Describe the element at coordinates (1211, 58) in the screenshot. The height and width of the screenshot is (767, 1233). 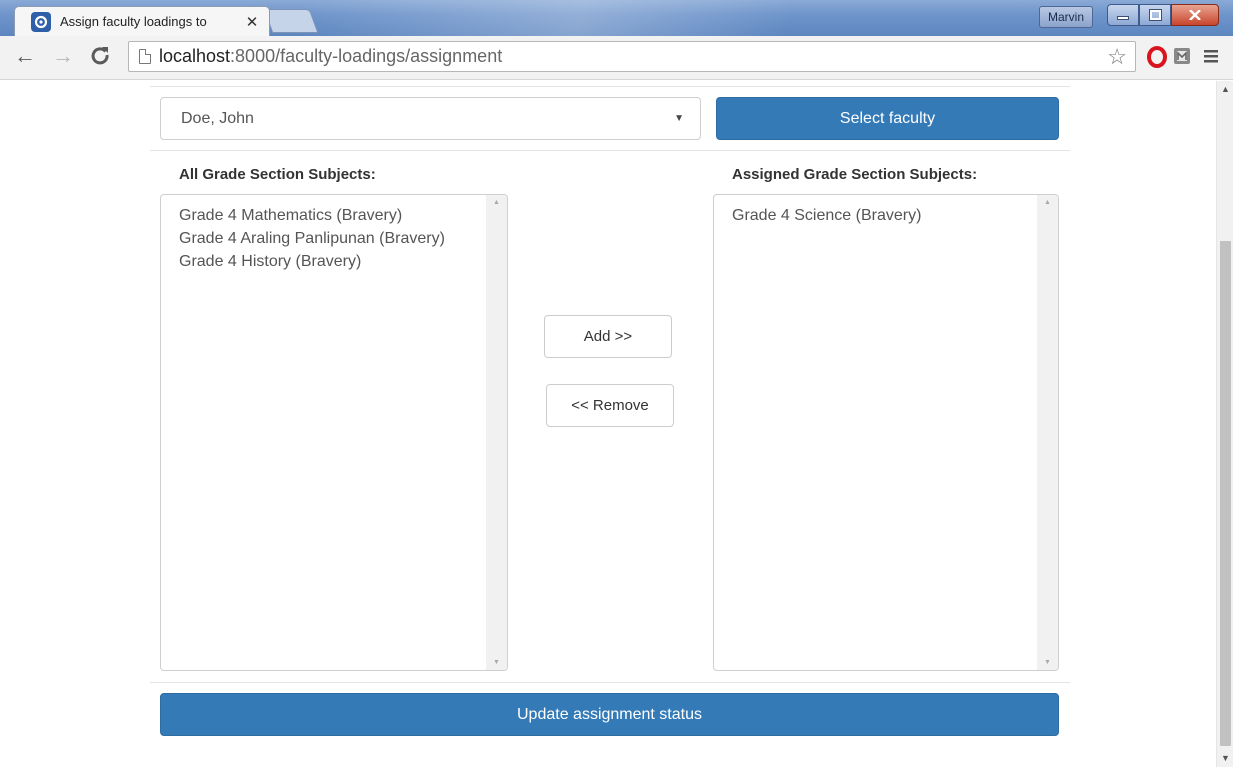
I see `menu-hamburger-icon` at that location.